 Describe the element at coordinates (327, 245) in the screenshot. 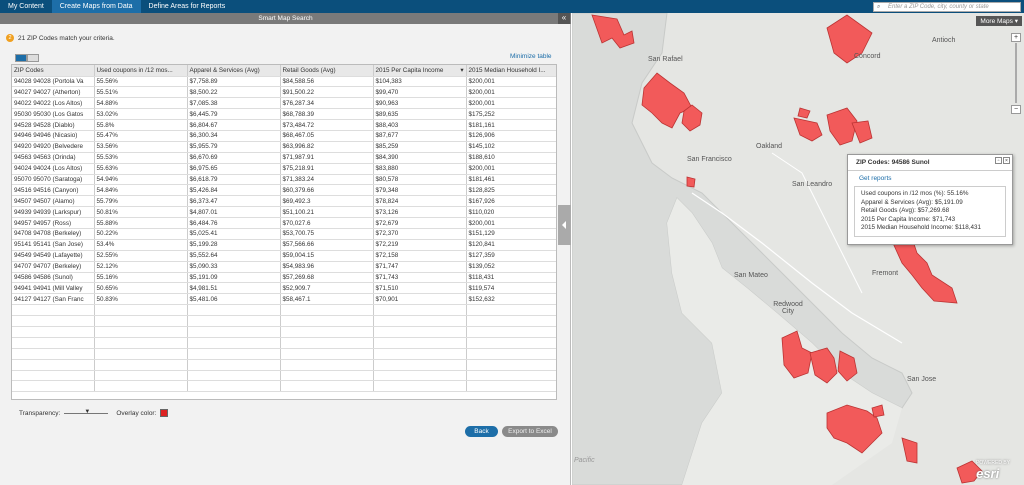

I see `table-cell: $57,566.66` at that location.